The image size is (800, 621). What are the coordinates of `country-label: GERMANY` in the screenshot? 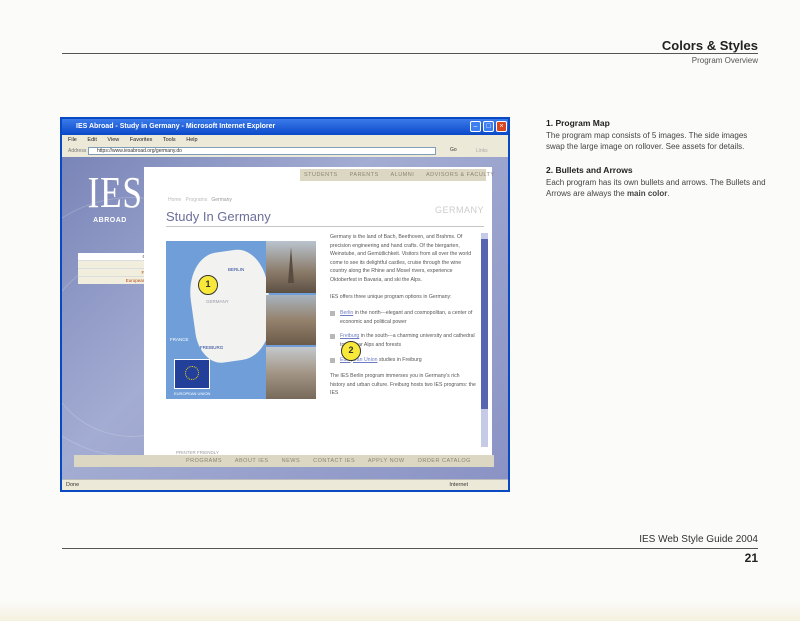 It's located at (459, 210).